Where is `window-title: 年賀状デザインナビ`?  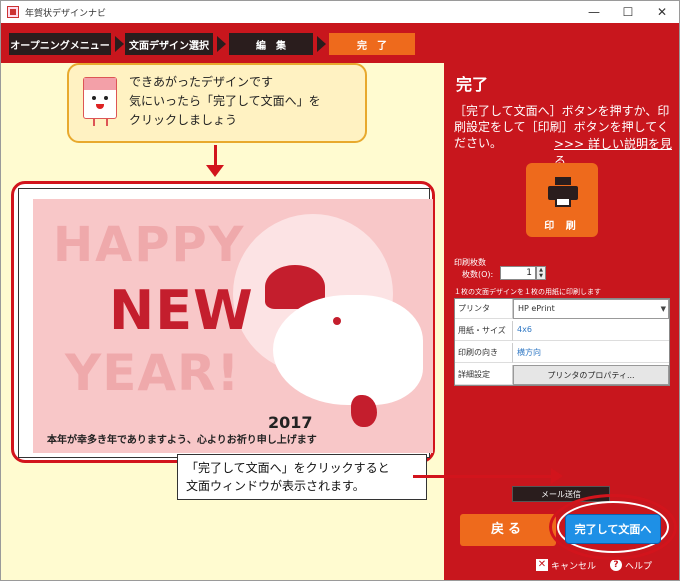
window-title: 年賀状デザインナビ is located at coordinates (66, 13).